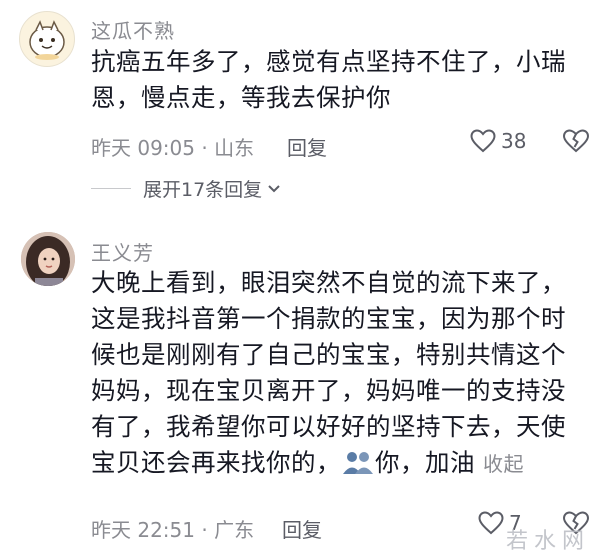 Image resolution: width=600 pixels, height=559 pixels. What do you see at coordinates (173, 530) in the screenshot?
I see `comment-time-location: 昨天 22:51 · 广东` at bounding box center [173, 530].